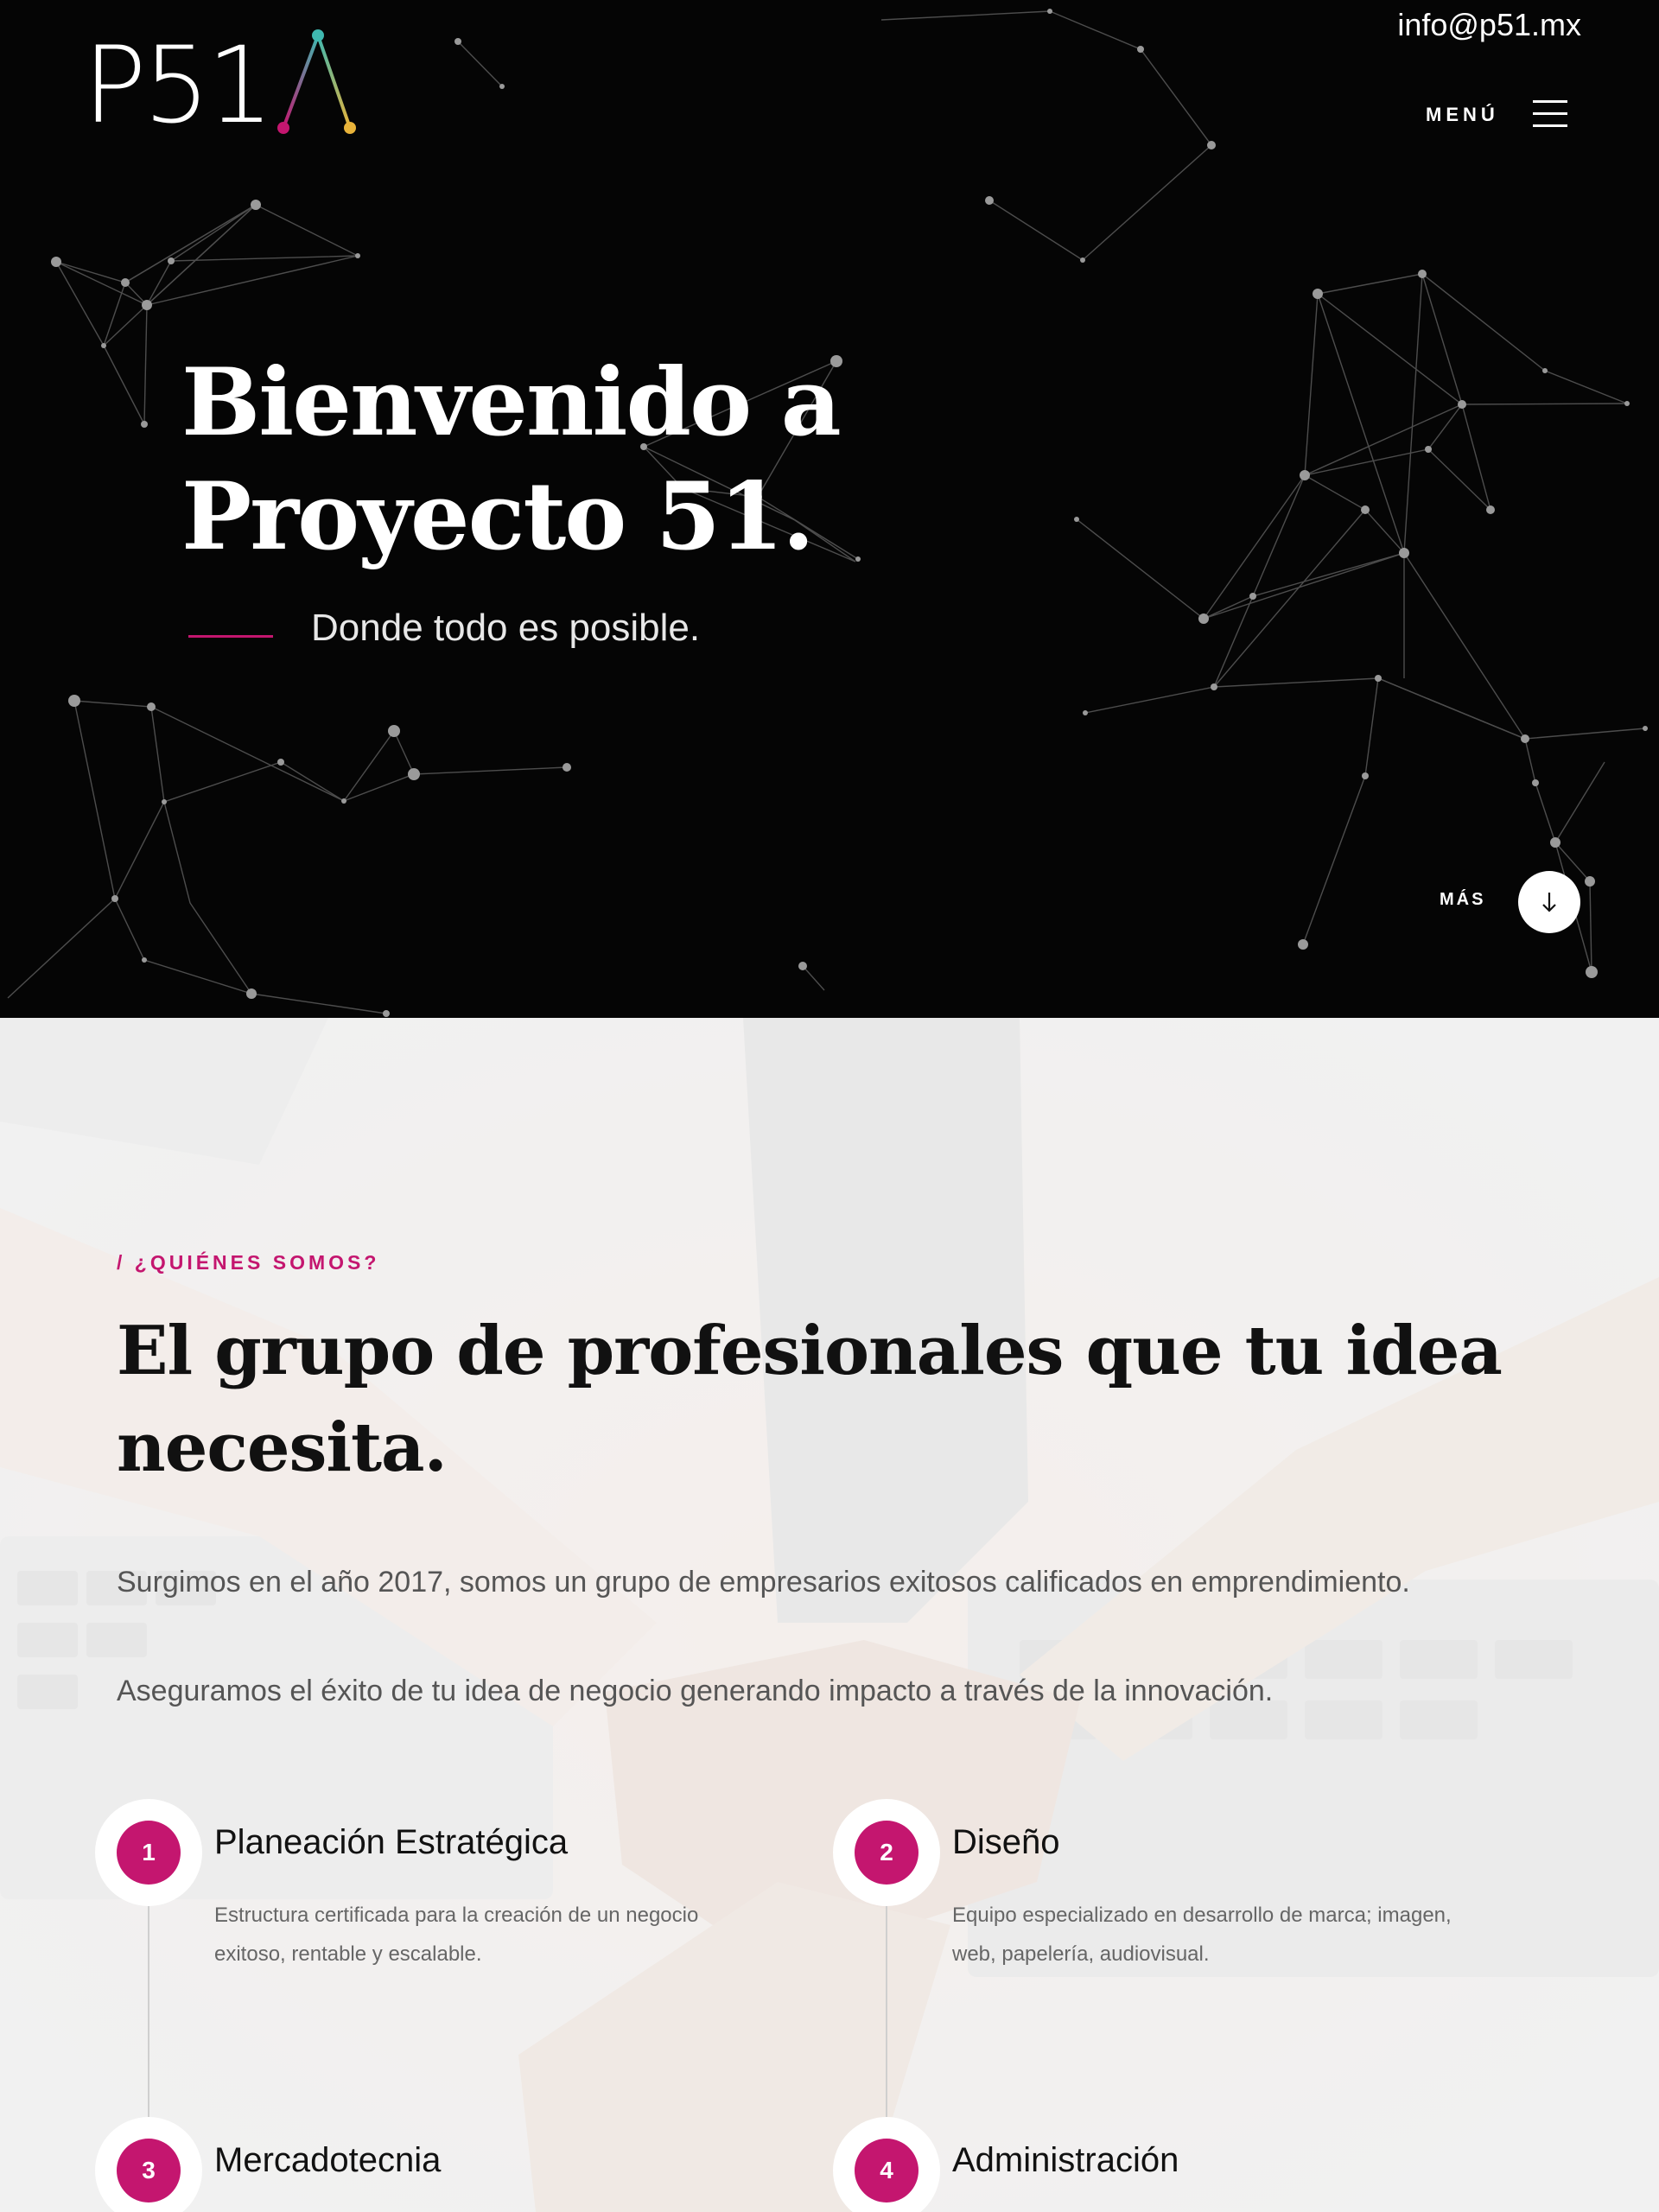  Describe the element at coordinates (178, 85) in the screenshot. I see `logo-text: P51` at that location.